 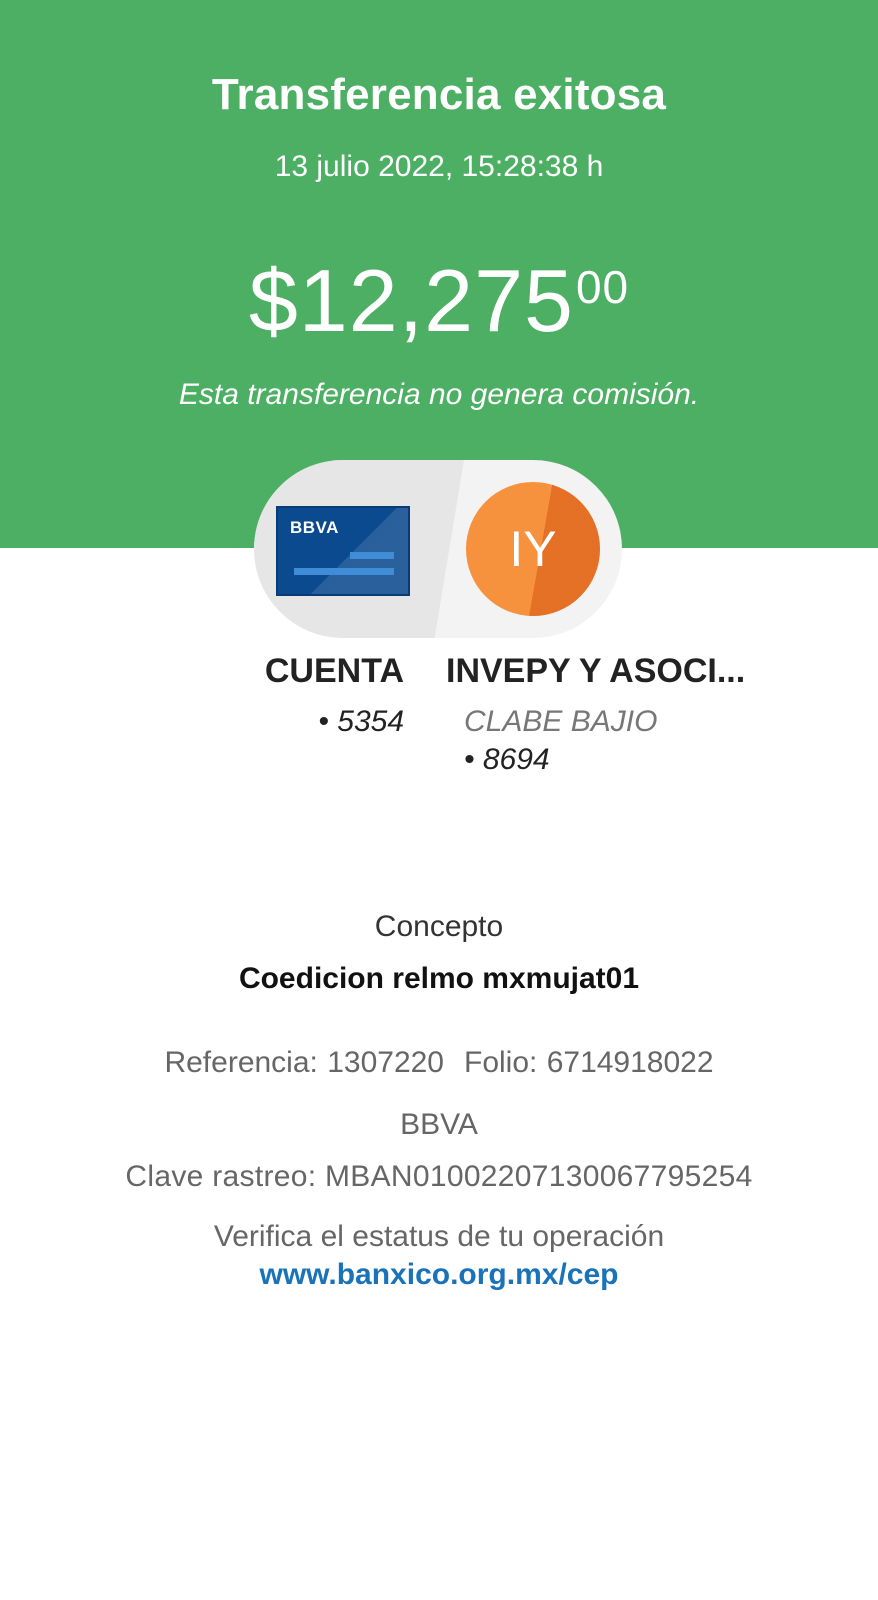 I want to click on transfer-amount: $12,27500, so click(x=439, y=301).